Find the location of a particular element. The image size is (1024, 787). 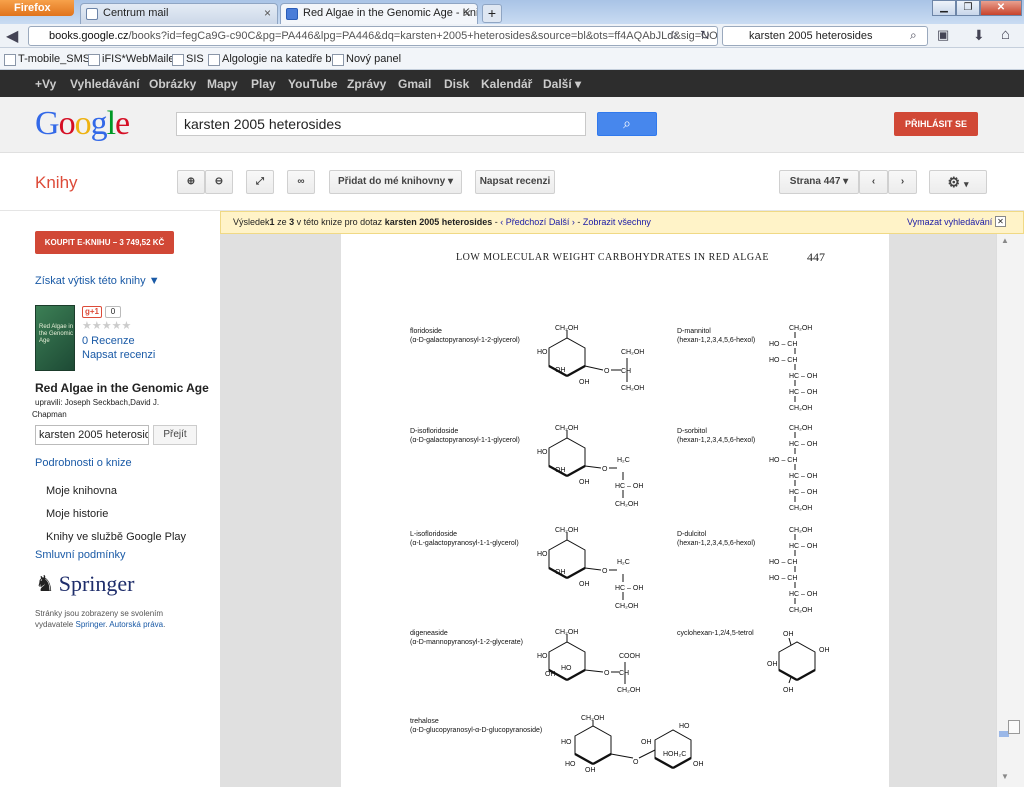

my-library-link: Moje knihovna is located at coordinates (81, 491).